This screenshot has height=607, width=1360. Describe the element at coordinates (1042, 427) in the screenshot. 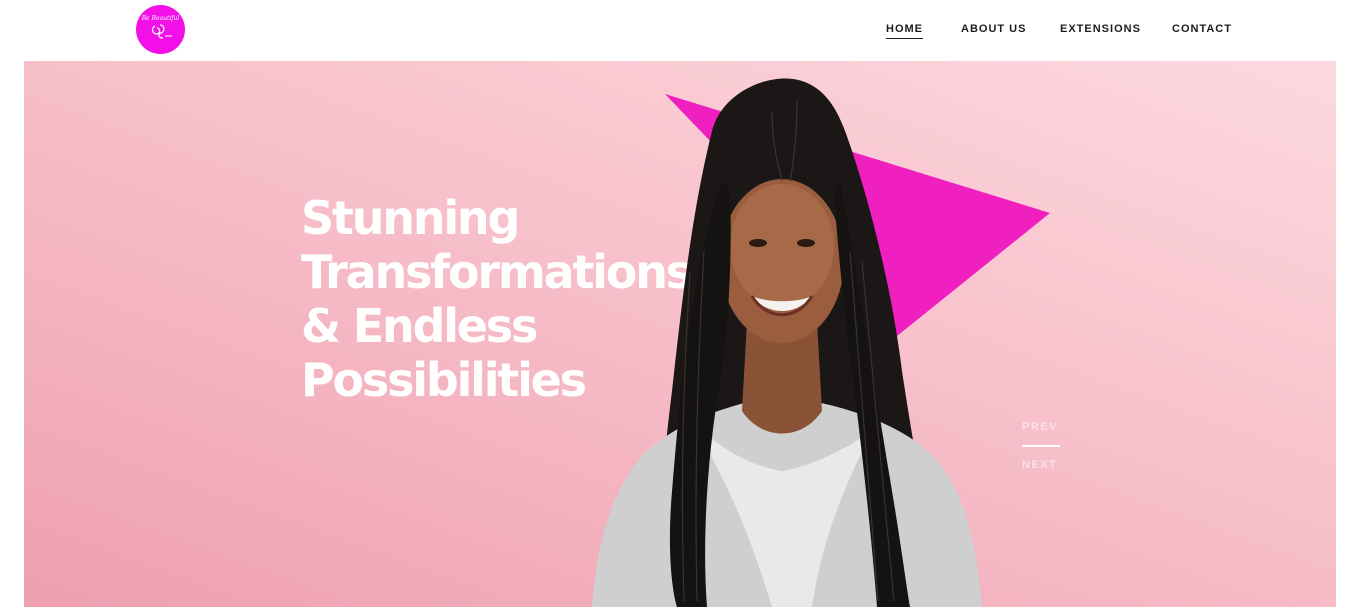

I see `prev-button: PREV` at that location.